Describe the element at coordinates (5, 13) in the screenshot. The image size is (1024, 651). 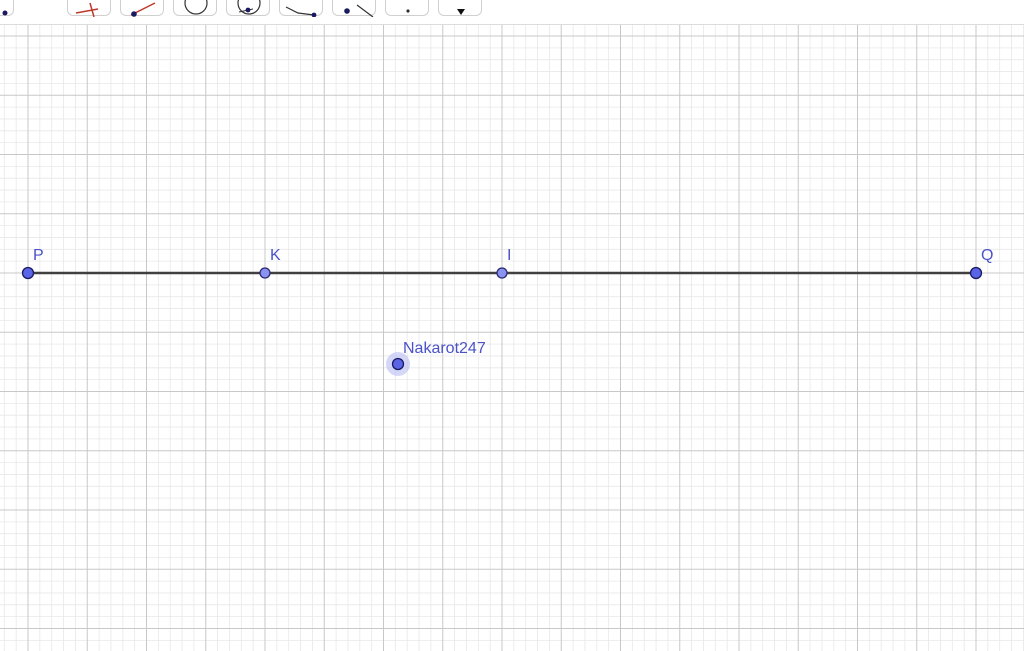
I see `arrow-icon` at that location.